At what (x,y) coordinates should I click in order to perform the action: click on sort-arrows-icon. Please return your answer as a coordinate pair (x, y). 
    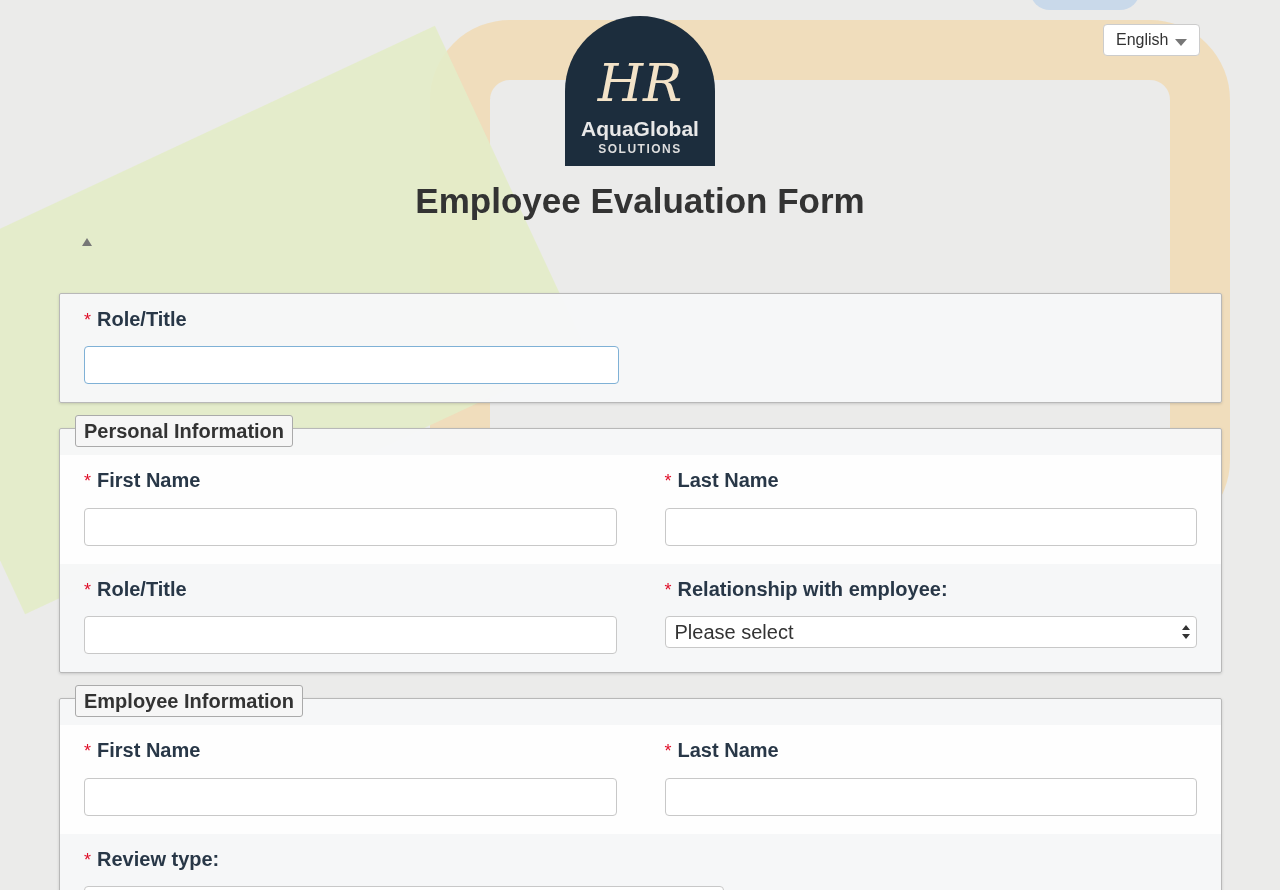
    Looking at the image, I should click on (1186, 632).